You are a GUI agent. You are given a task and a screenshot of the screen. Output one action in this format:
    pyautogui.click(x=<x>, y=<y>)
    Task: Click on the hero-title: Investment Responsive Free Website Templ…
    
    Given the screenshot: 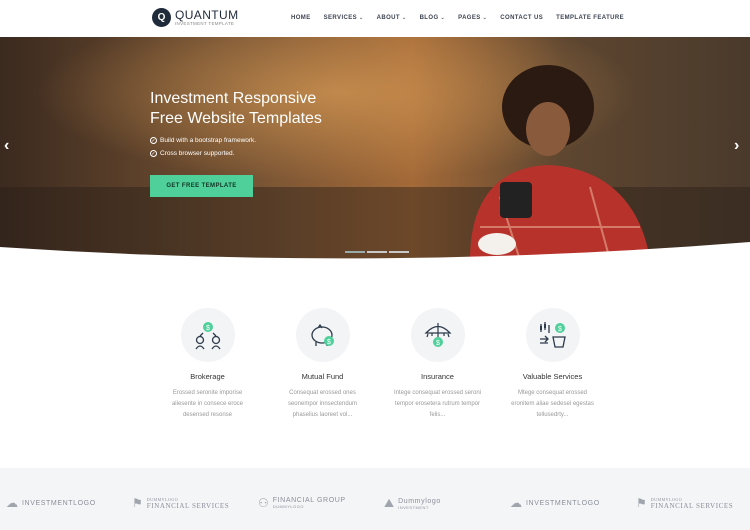 What is the action you would take?
    pyautogui.click(x=236, y=108)
    